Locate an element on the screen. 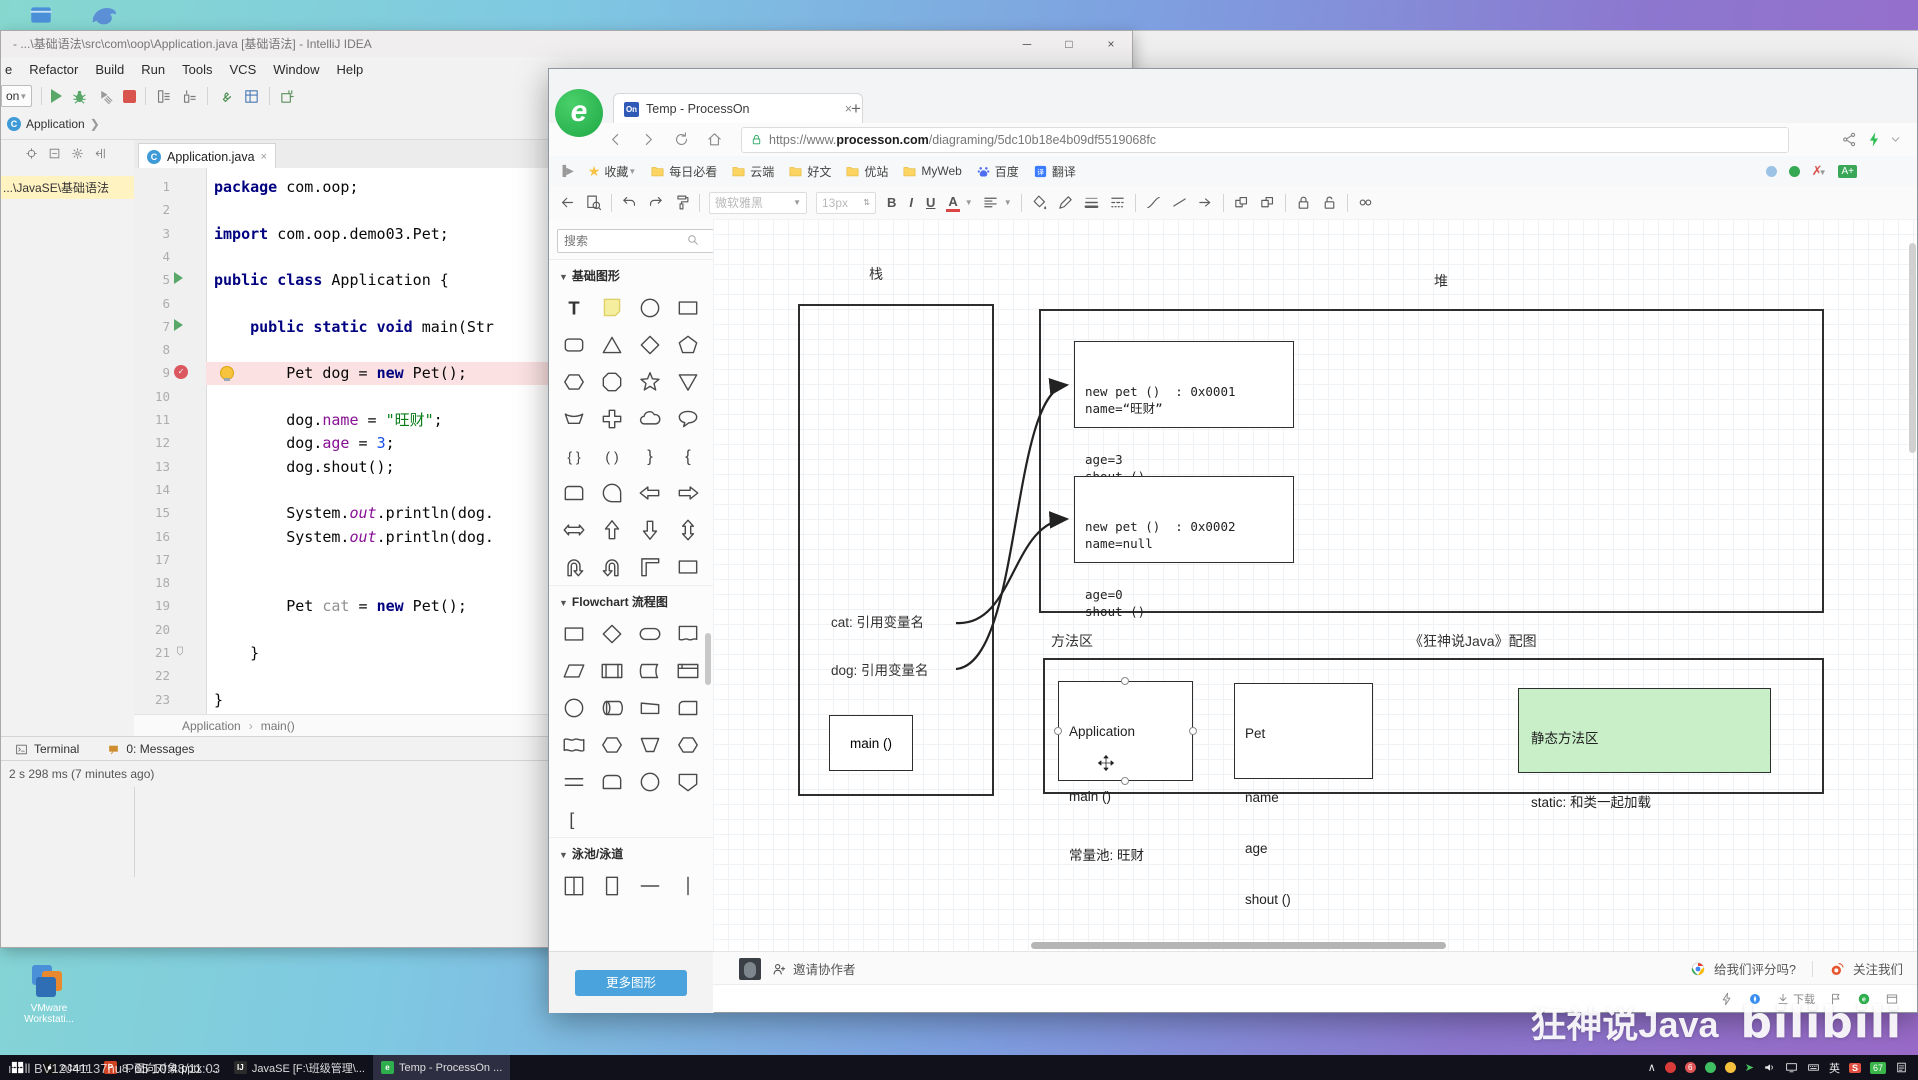 This screenshot has width=1918, height=1080. link-icon is located at coordinates (1365, 202).